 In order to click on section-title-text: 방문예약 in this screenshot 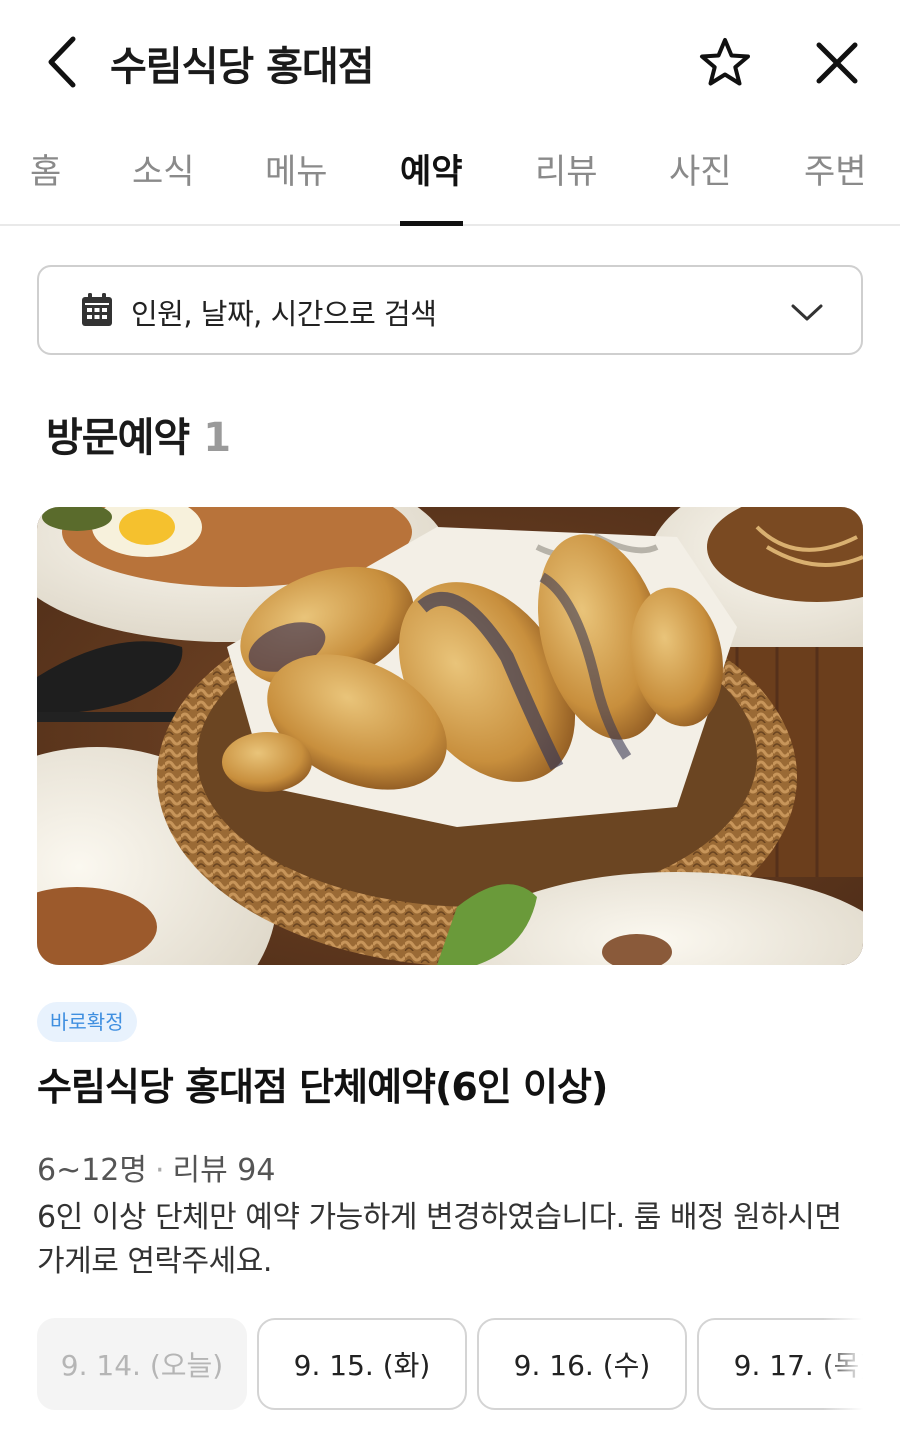, I will do `click(118, 438)`.